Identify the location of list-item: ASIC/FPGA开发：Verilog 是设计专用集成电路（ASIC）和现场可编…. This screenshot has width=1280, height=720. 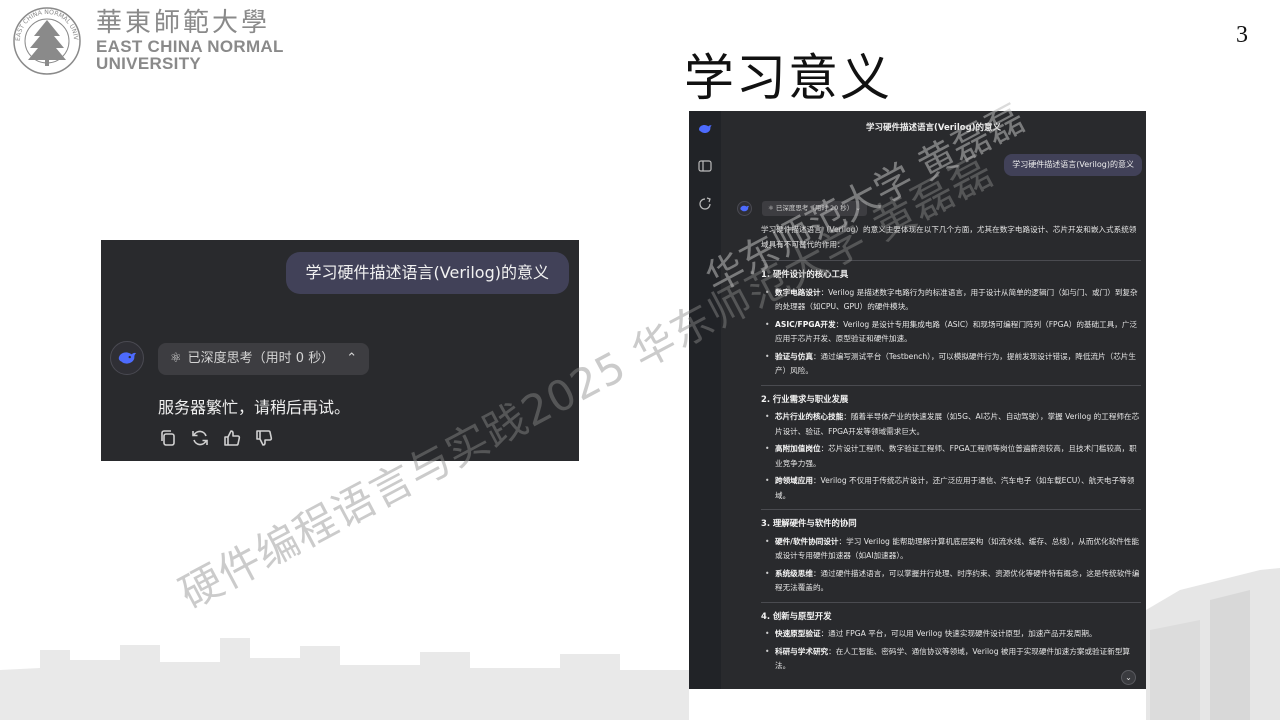
(951, 332).